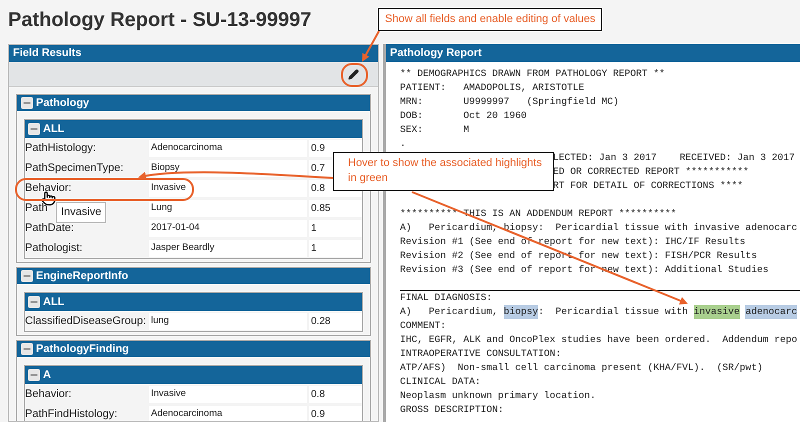 The width and height of the screenshot is (800, 422). Describe the element at coordinates (335, 321) in the screenshot. I see `confidence-score: 0.28` at that location.